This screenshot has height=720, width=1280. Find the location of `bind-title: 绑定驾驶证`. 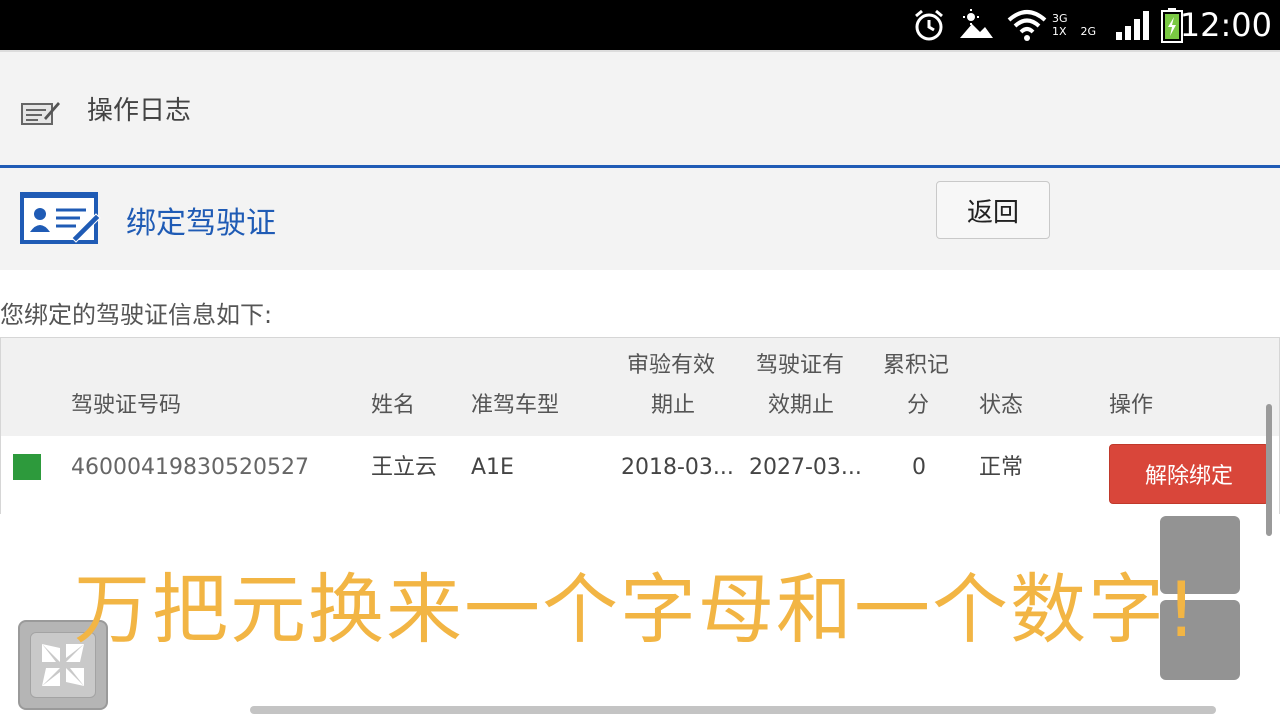

bind-title: 绑定驾驶证 is located at coordinates (201, 223).